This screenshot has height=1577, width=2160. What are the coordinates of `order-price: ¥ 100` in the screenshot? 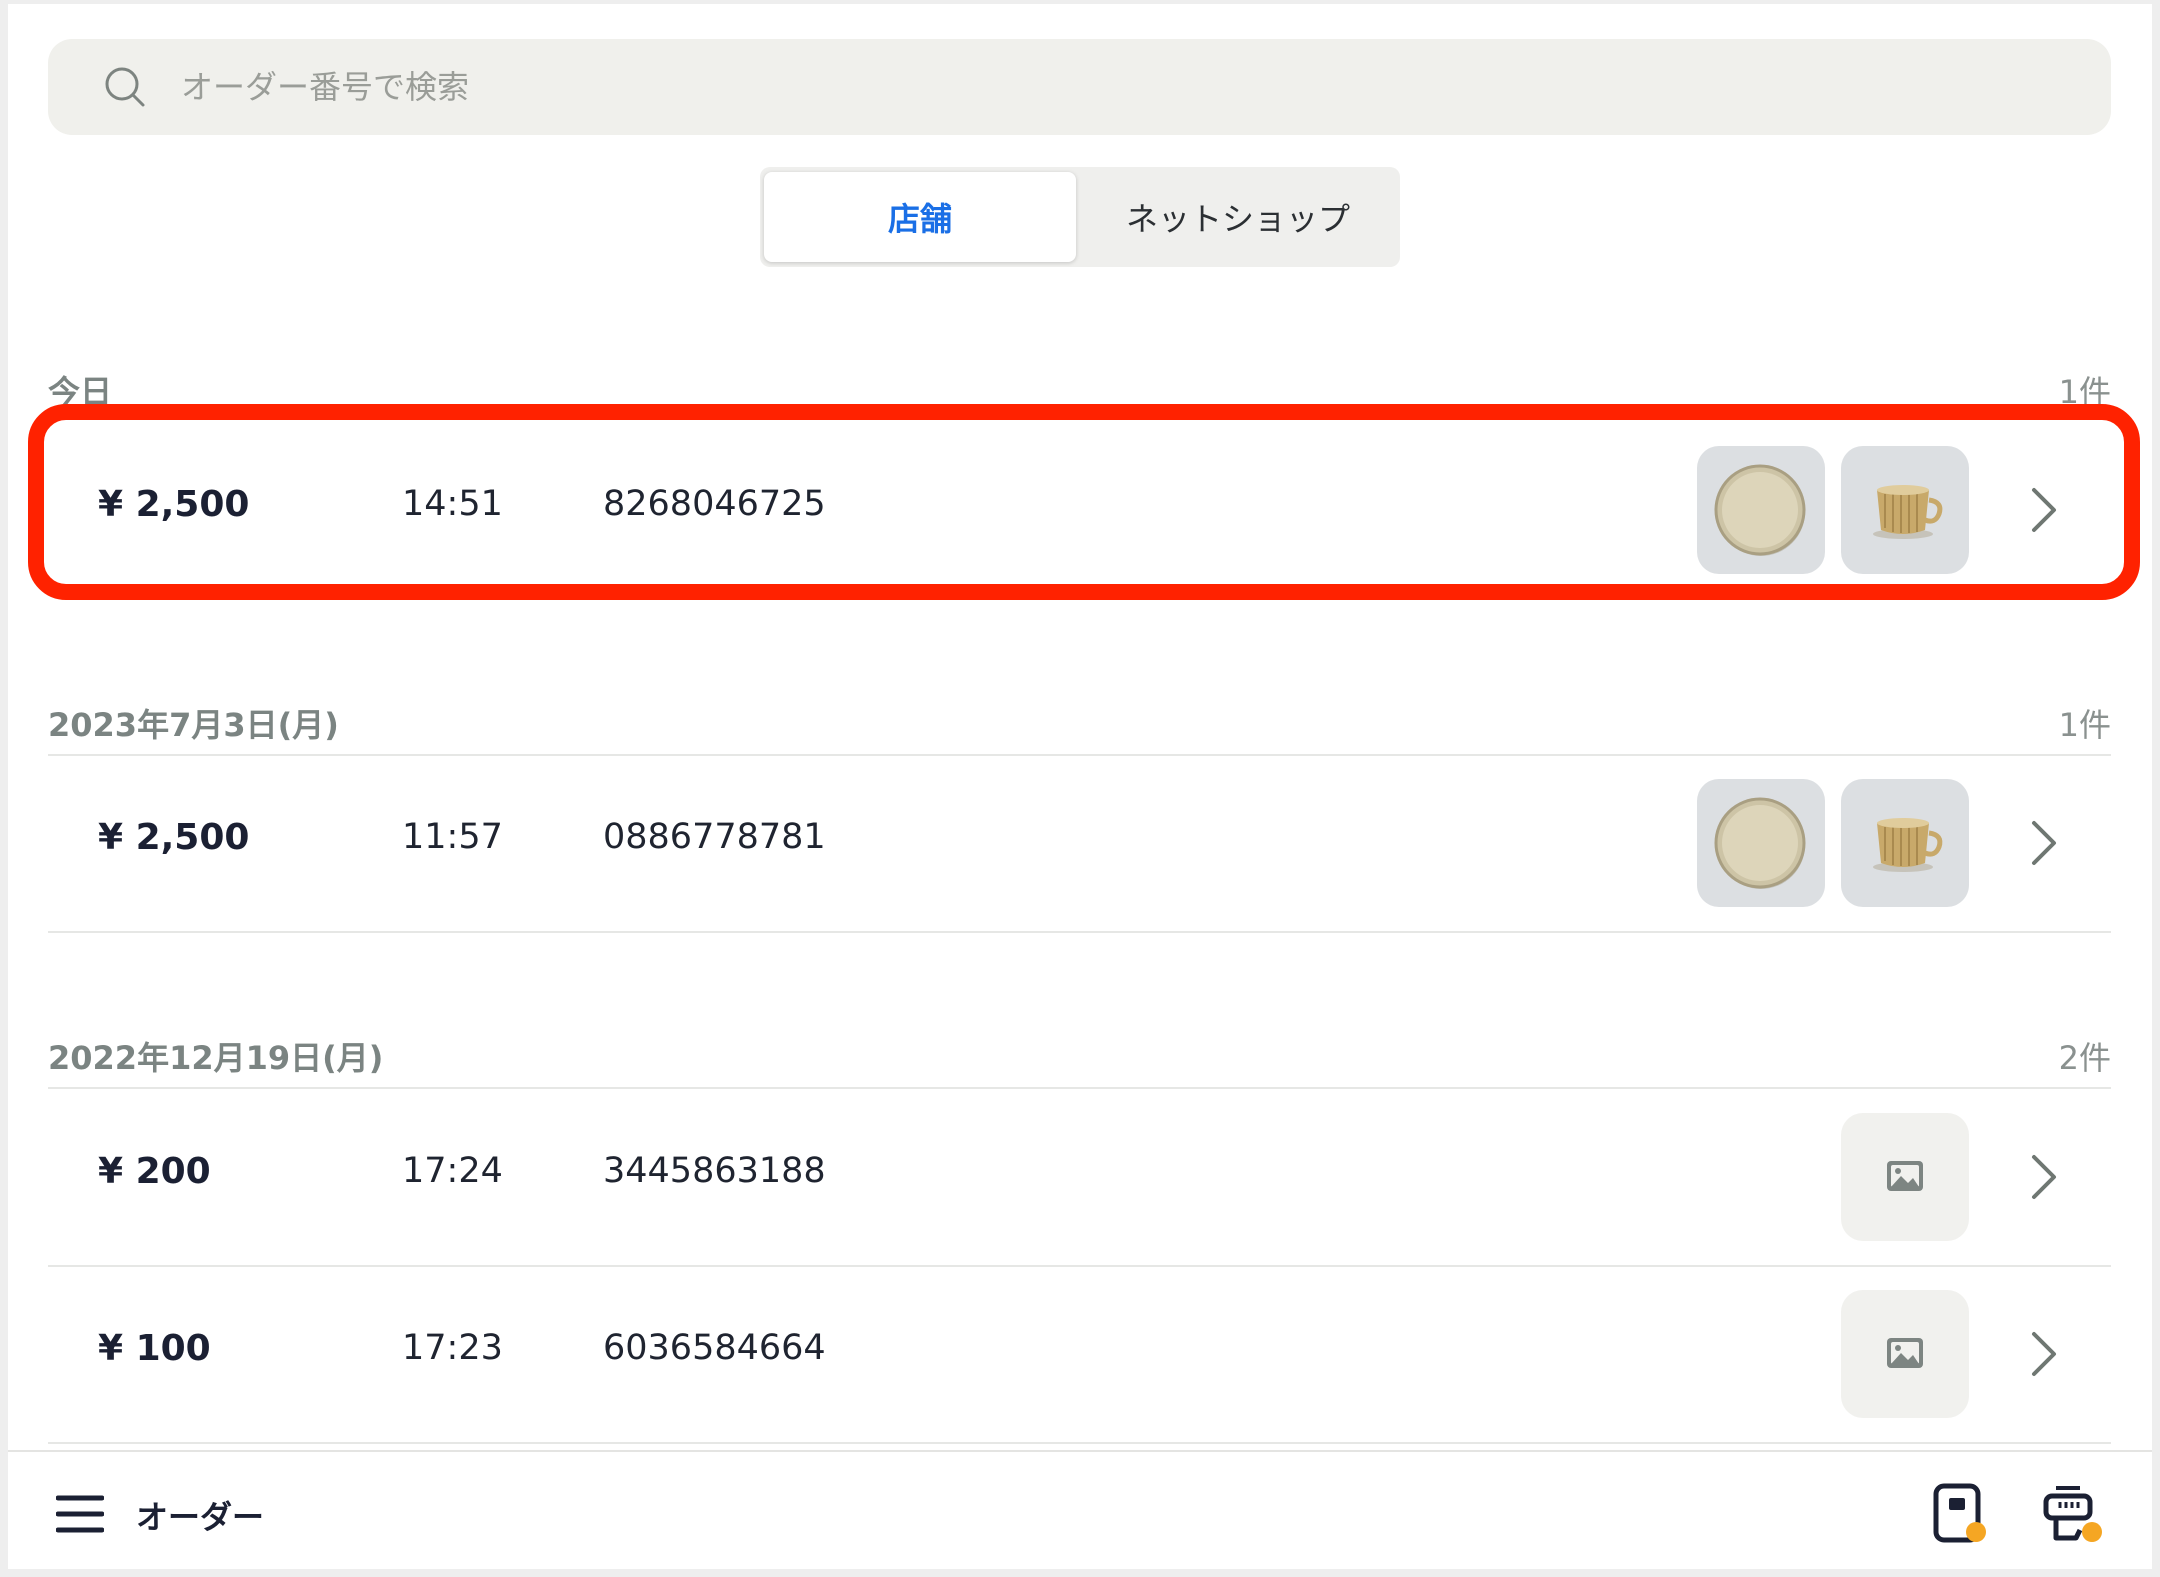 It's located at (154, 1348).